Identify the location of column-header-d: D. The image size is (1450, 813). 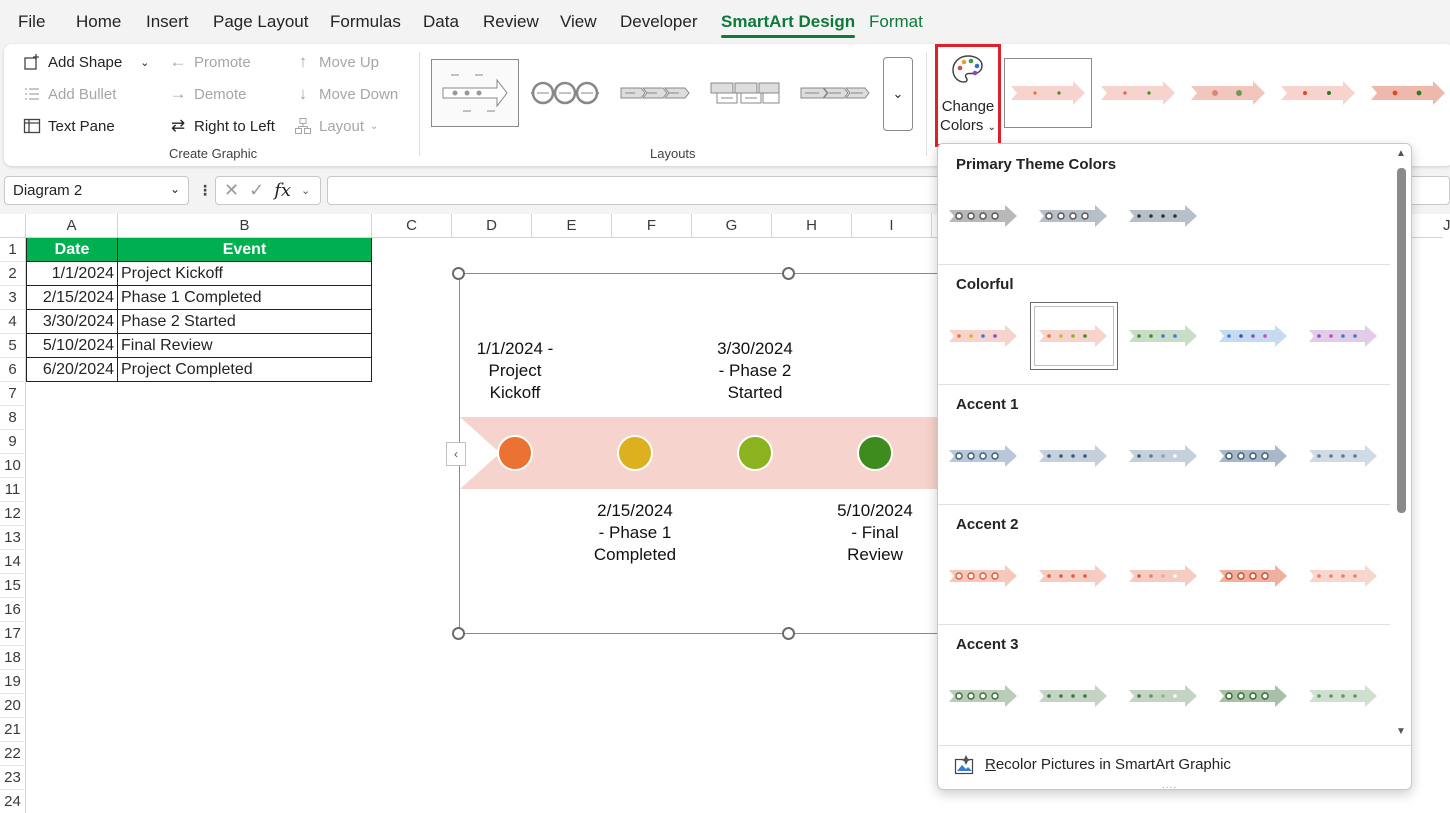
(492, 226).